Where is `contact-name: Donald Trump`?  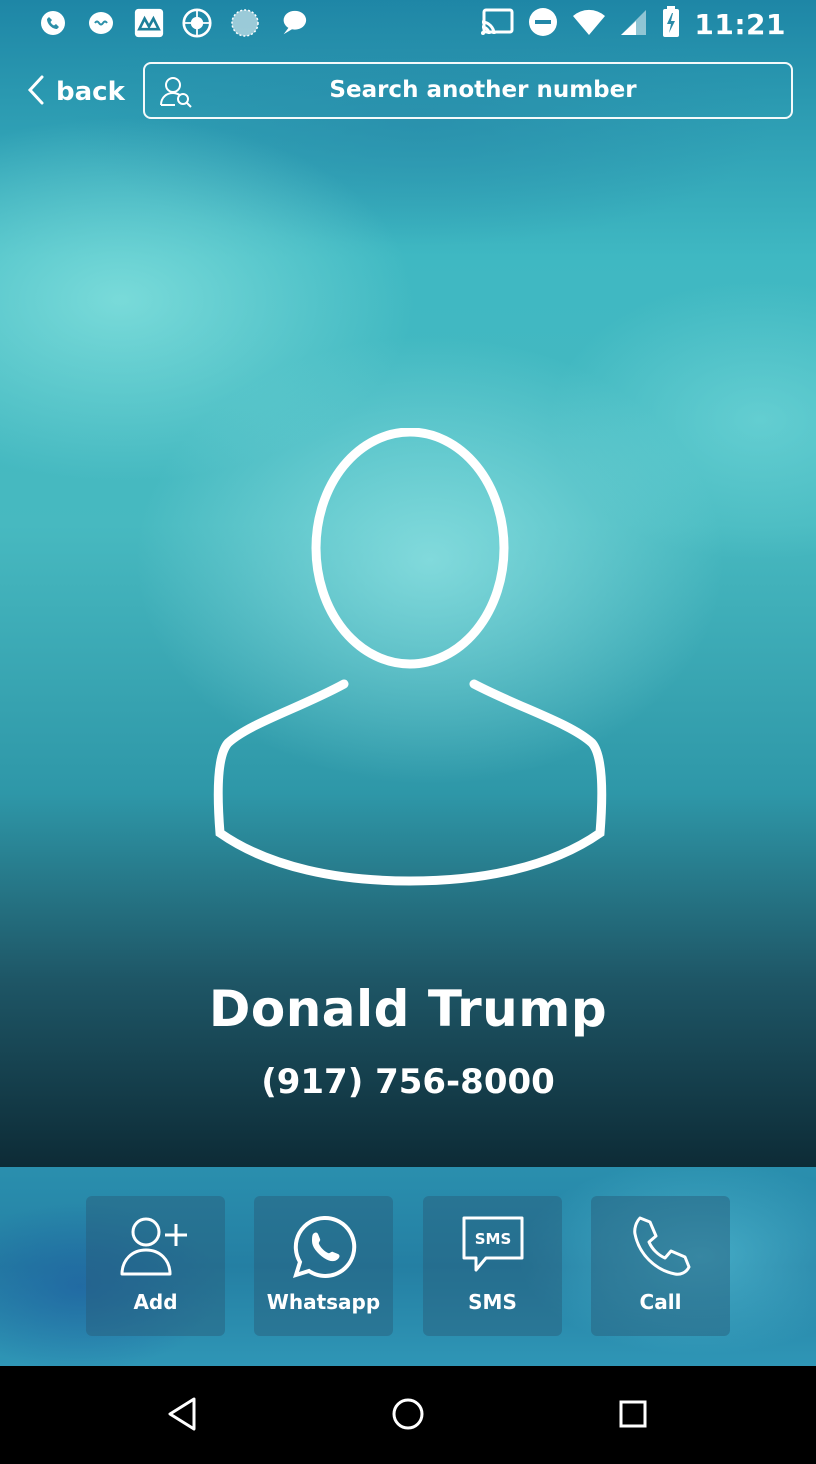
contact-name: Donald Trump is located at coordinates (408, 1009).